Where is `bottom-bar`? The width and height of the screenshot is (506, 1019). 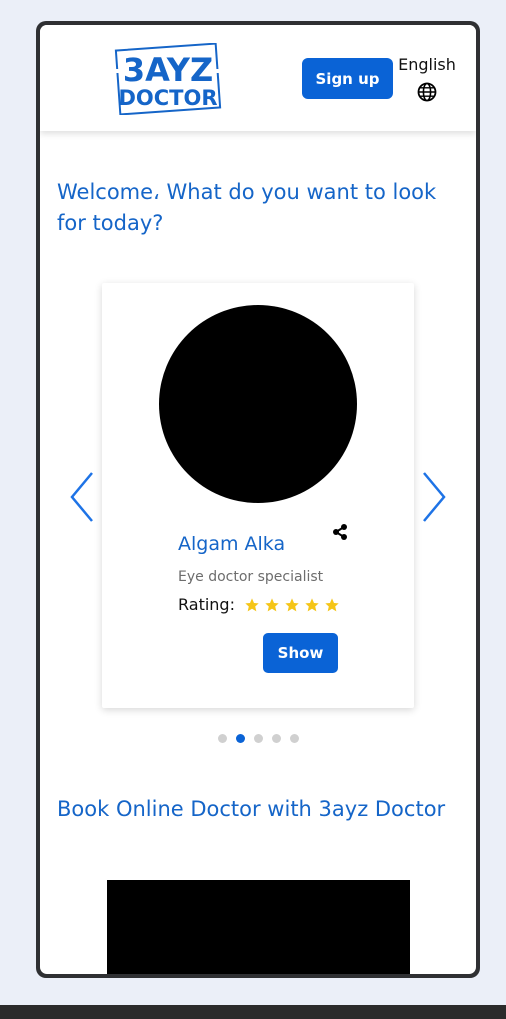
bottom-bar is located at coordinates (253, 1012).